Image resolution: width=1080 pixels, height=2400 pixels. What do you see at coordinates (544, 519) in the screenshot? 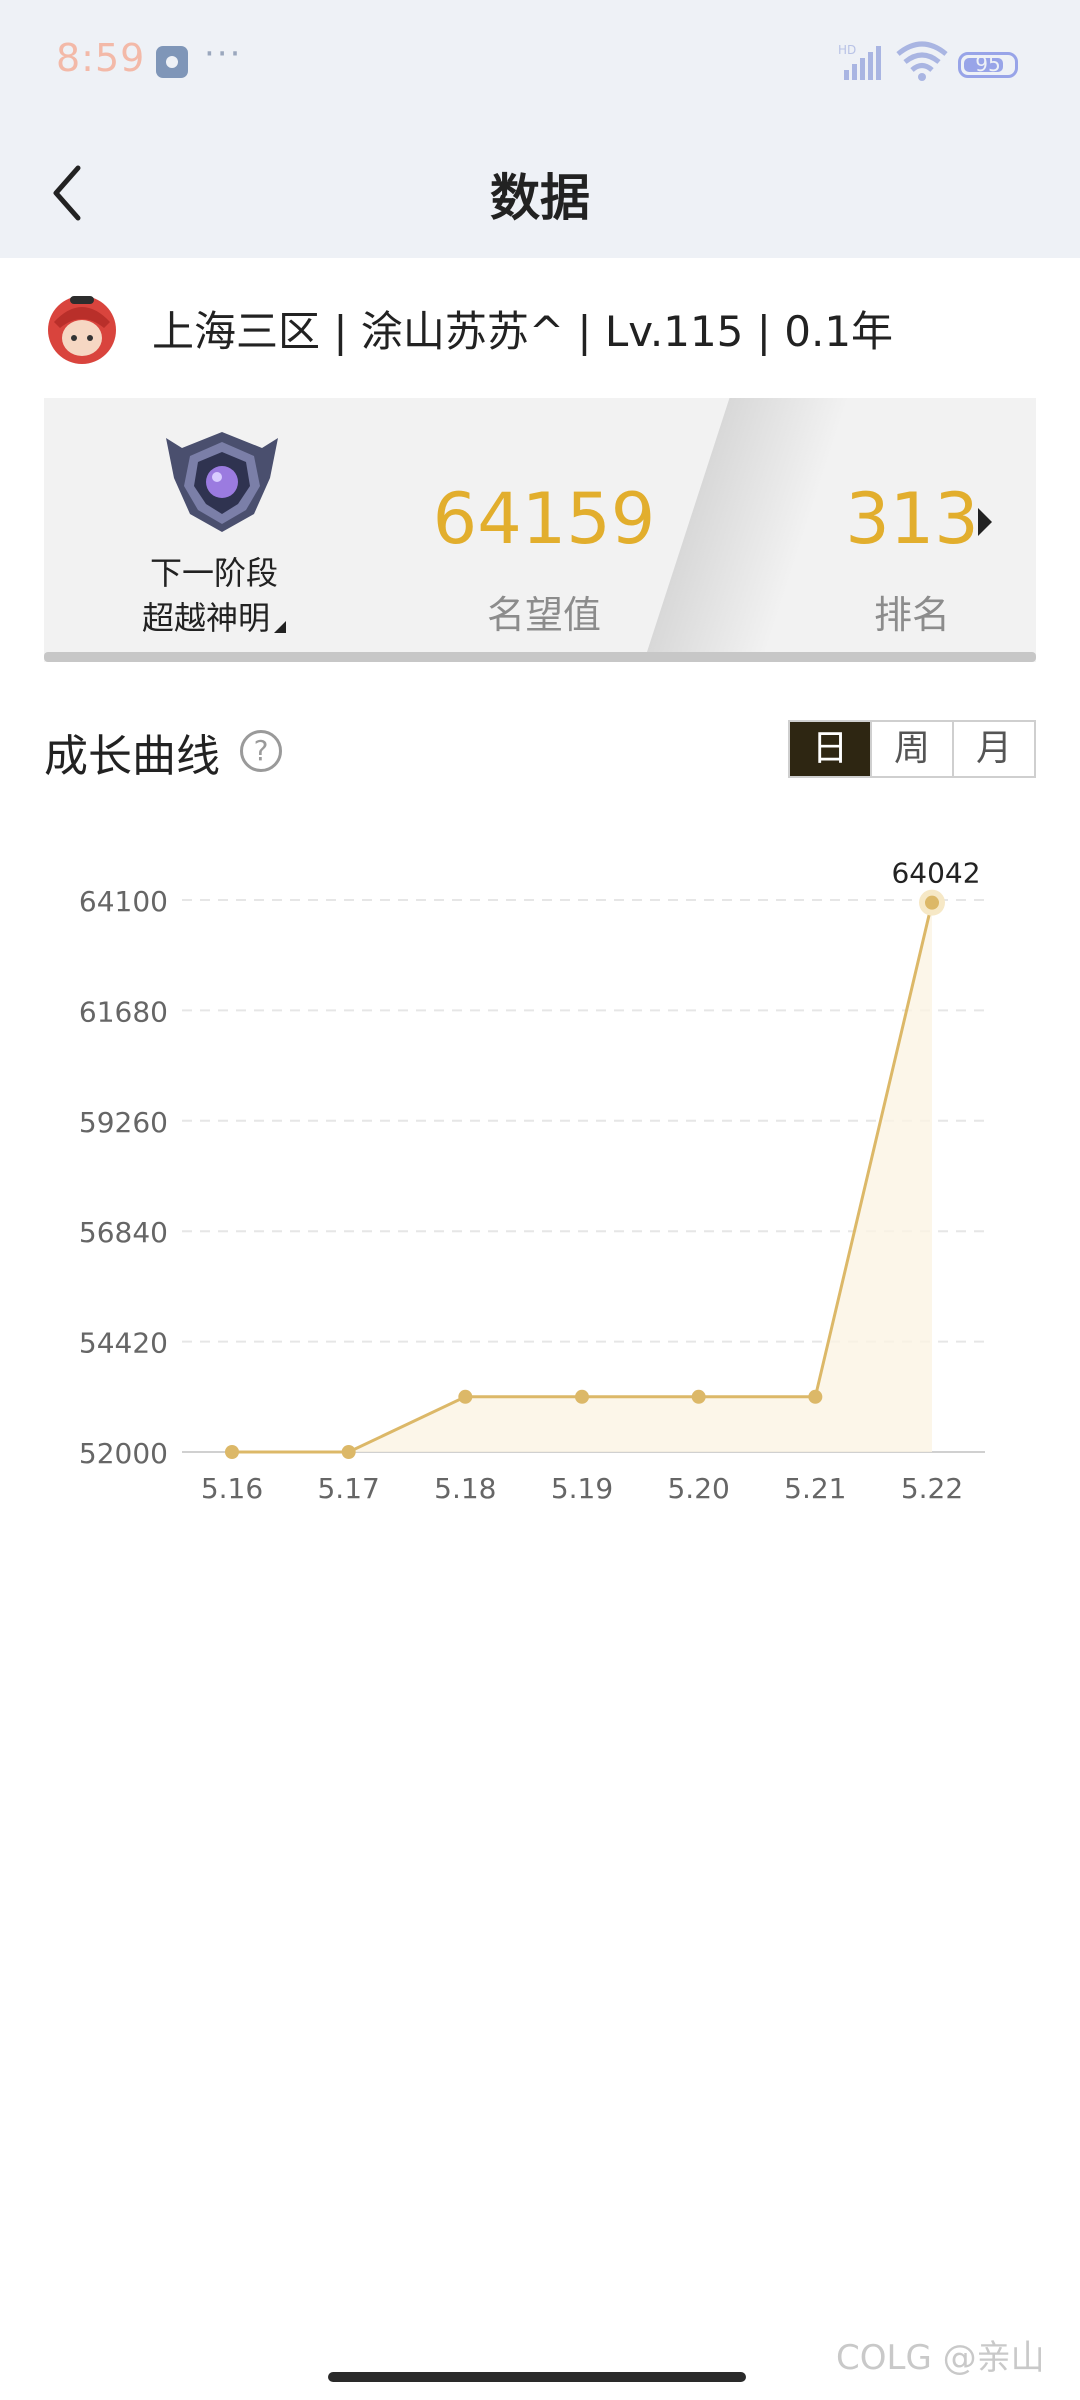
I see `fame-value: 64159` at bounding box center [544, 519].